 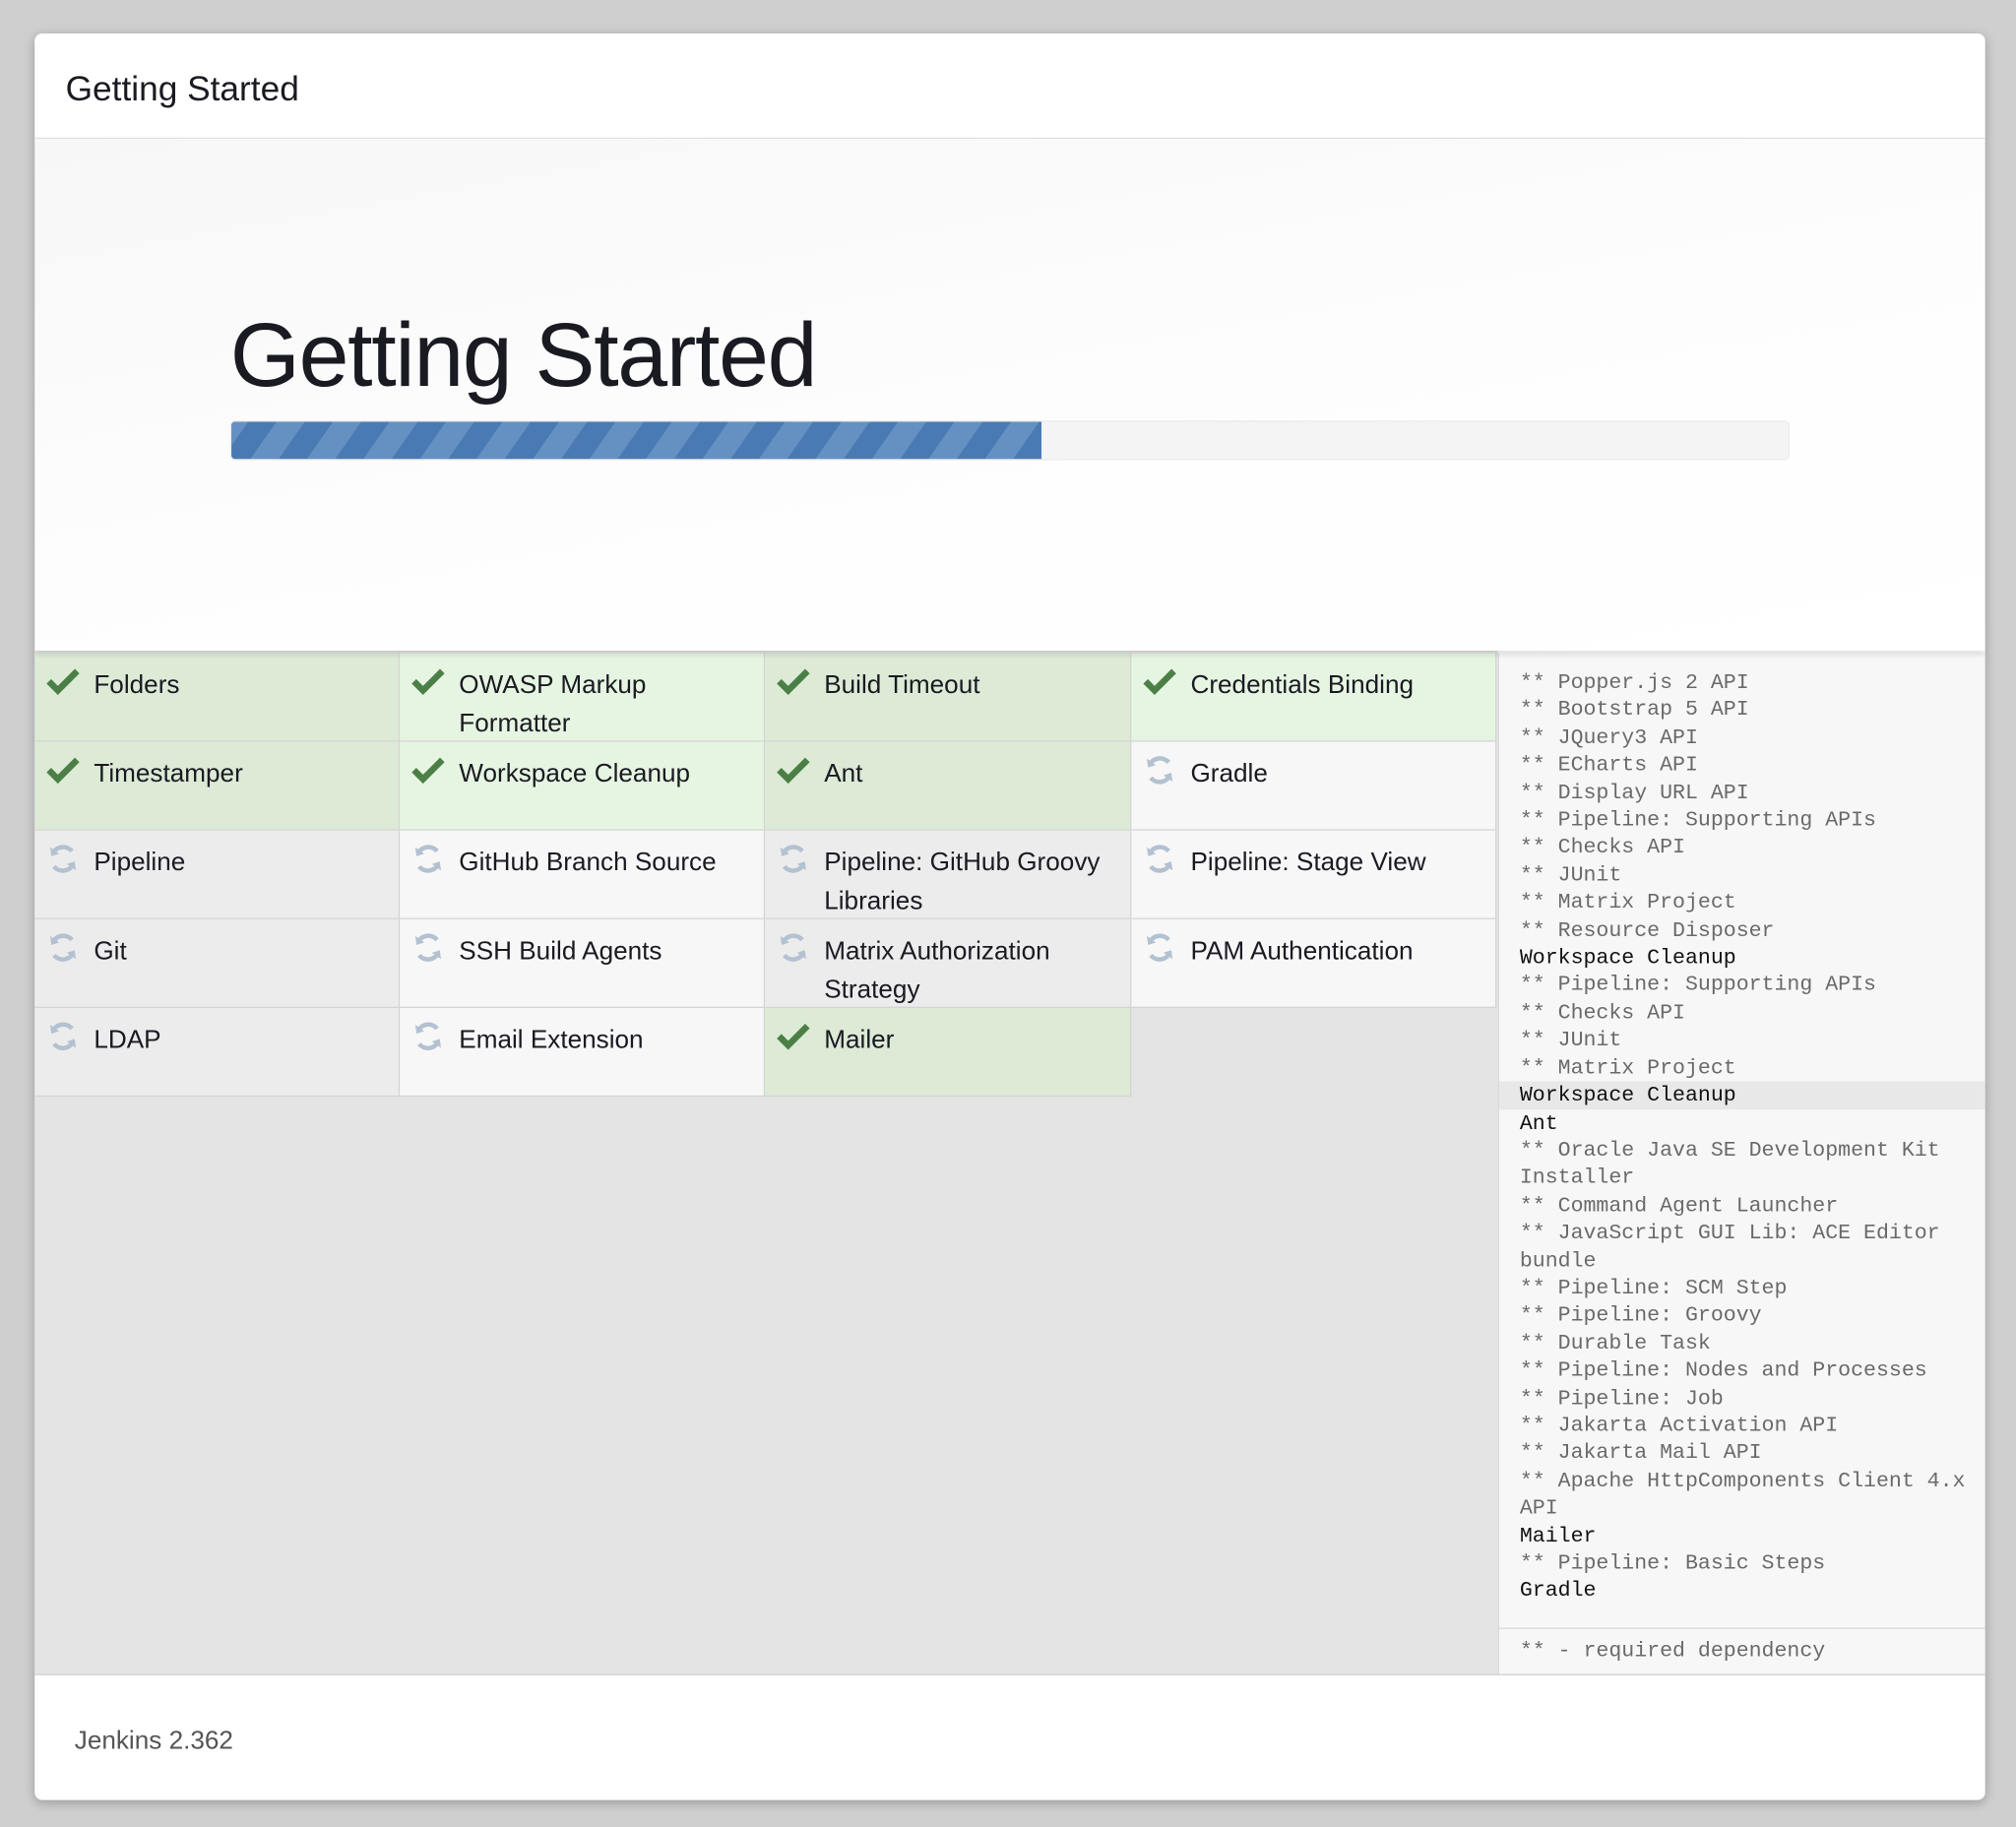 What do you see at coordinates (948, 1052) in the screenshot?
I see `plugin-item: Mailer` at bounding box center [948, 1052].